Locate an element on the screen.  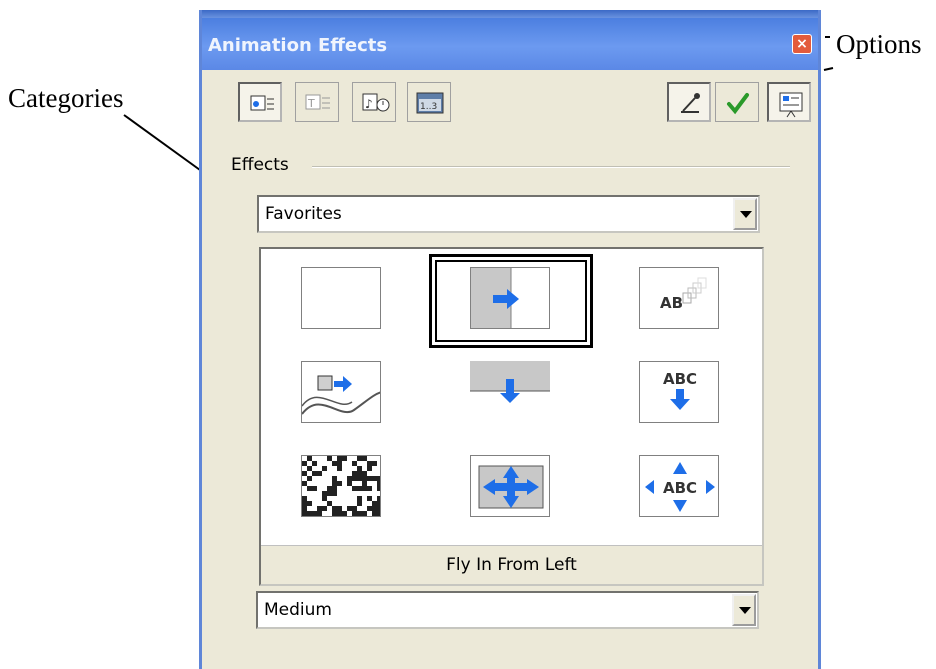
effect-tile-appear is located at coordinates (341, 298).